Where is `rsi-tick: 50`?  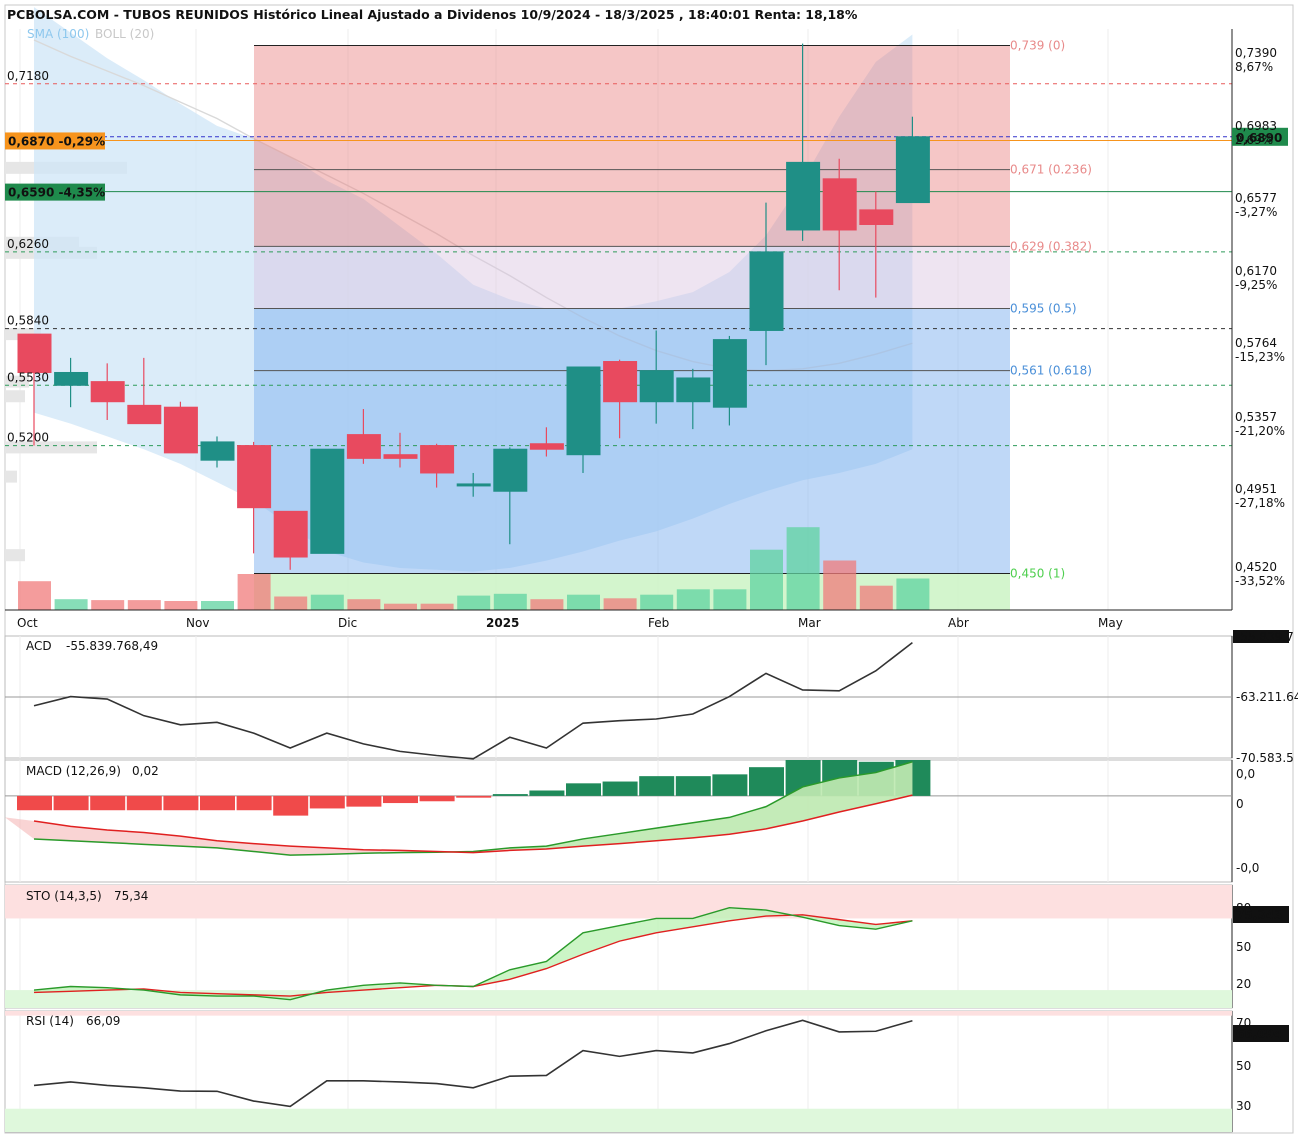
rsi-tick: 50 is located at coordinates (1243, 1066).